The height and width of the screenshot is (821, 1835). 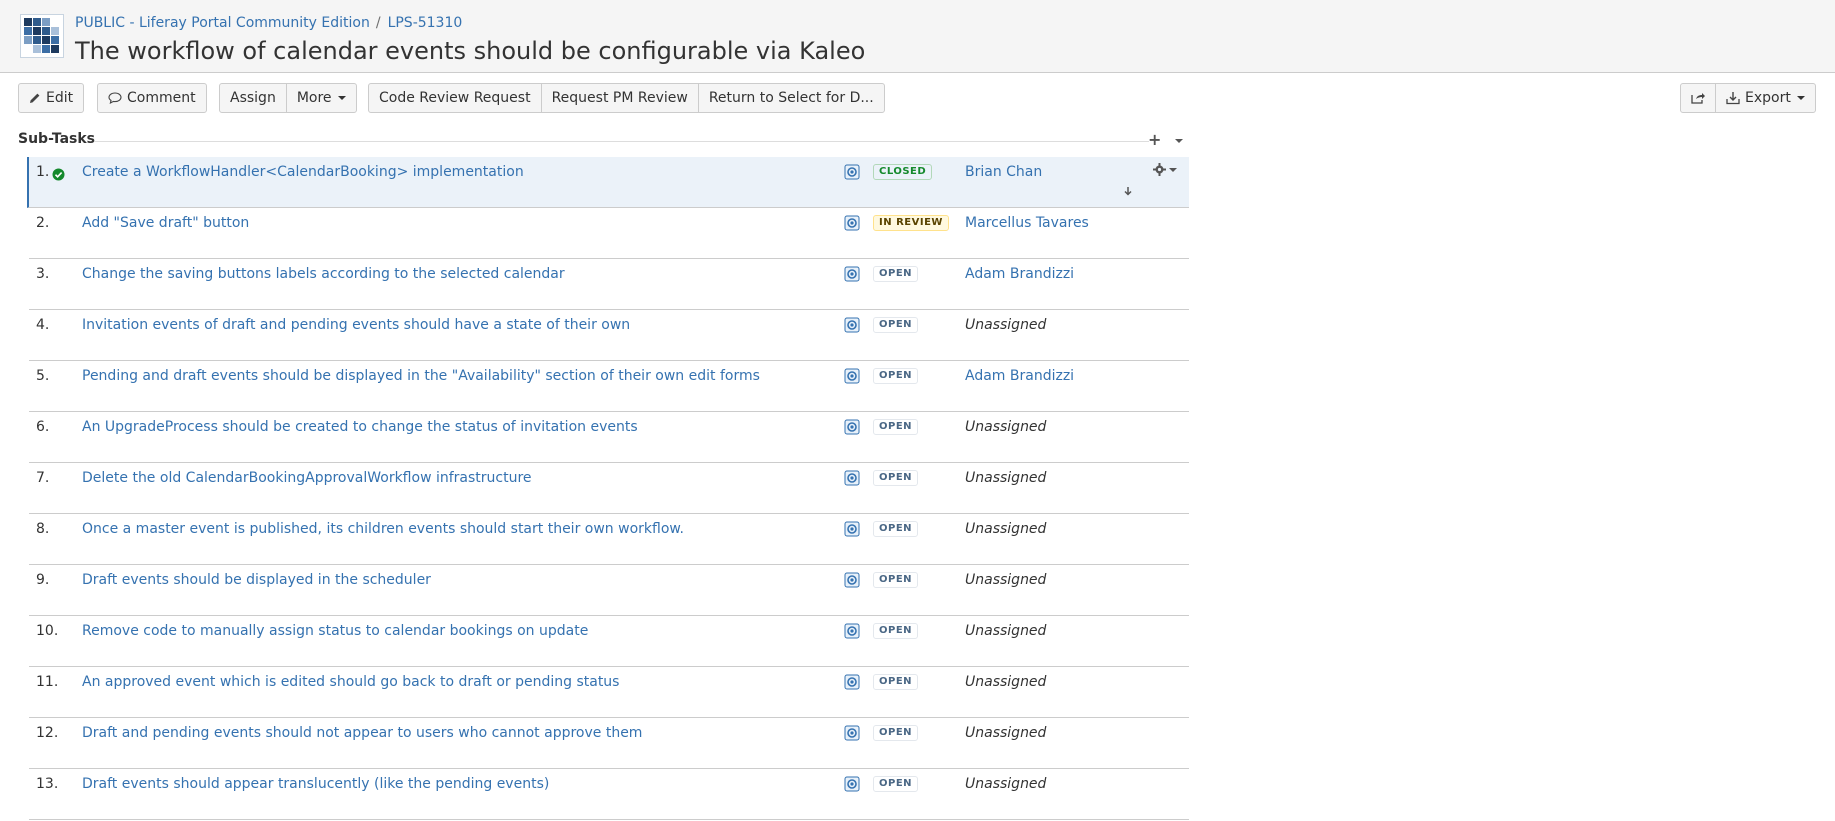 I want to click on export-label: Export, so click(x=1768, y=98).